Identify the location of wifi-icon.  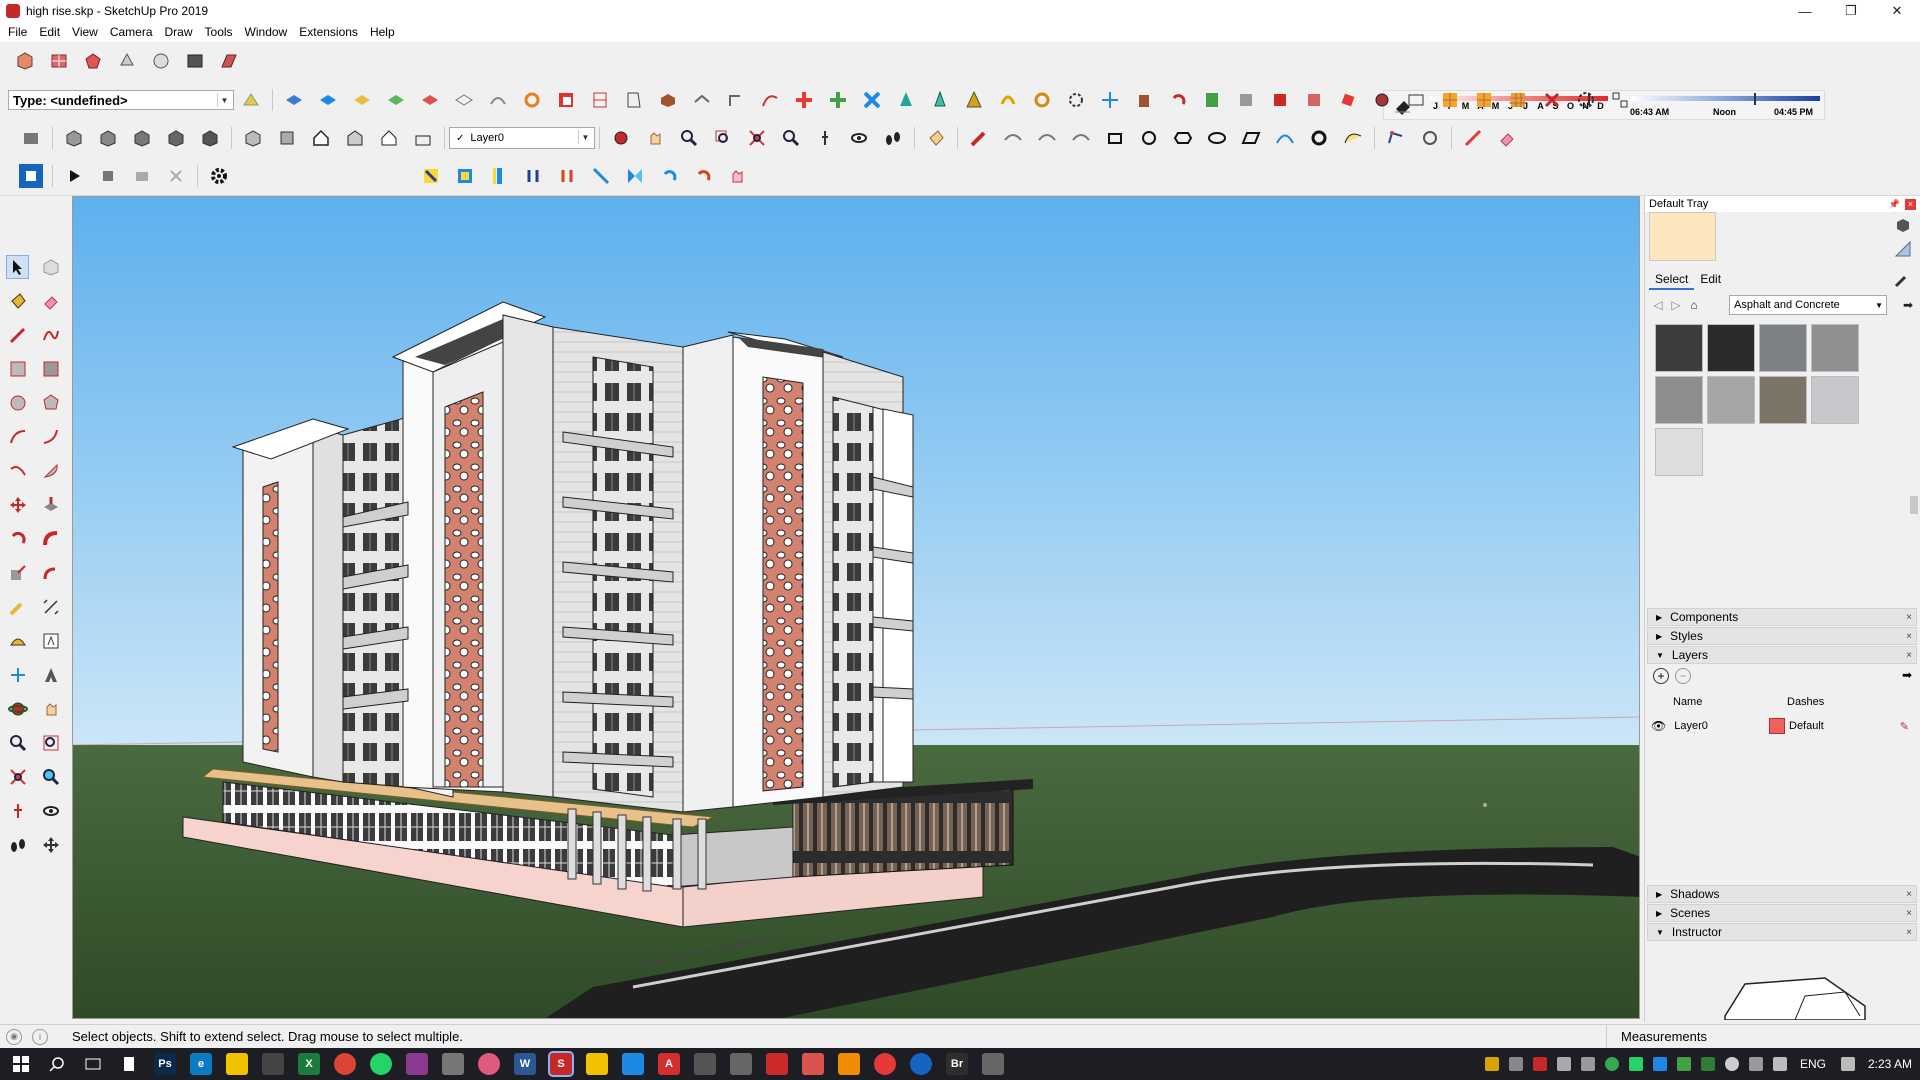
(1779, 1064).